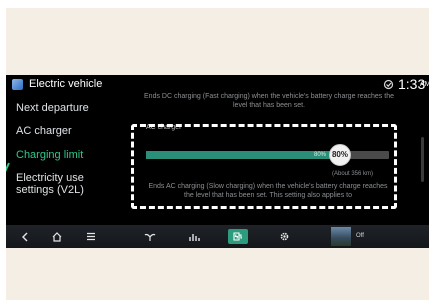  I want to click on equalizer-icon, so click(194, 237).